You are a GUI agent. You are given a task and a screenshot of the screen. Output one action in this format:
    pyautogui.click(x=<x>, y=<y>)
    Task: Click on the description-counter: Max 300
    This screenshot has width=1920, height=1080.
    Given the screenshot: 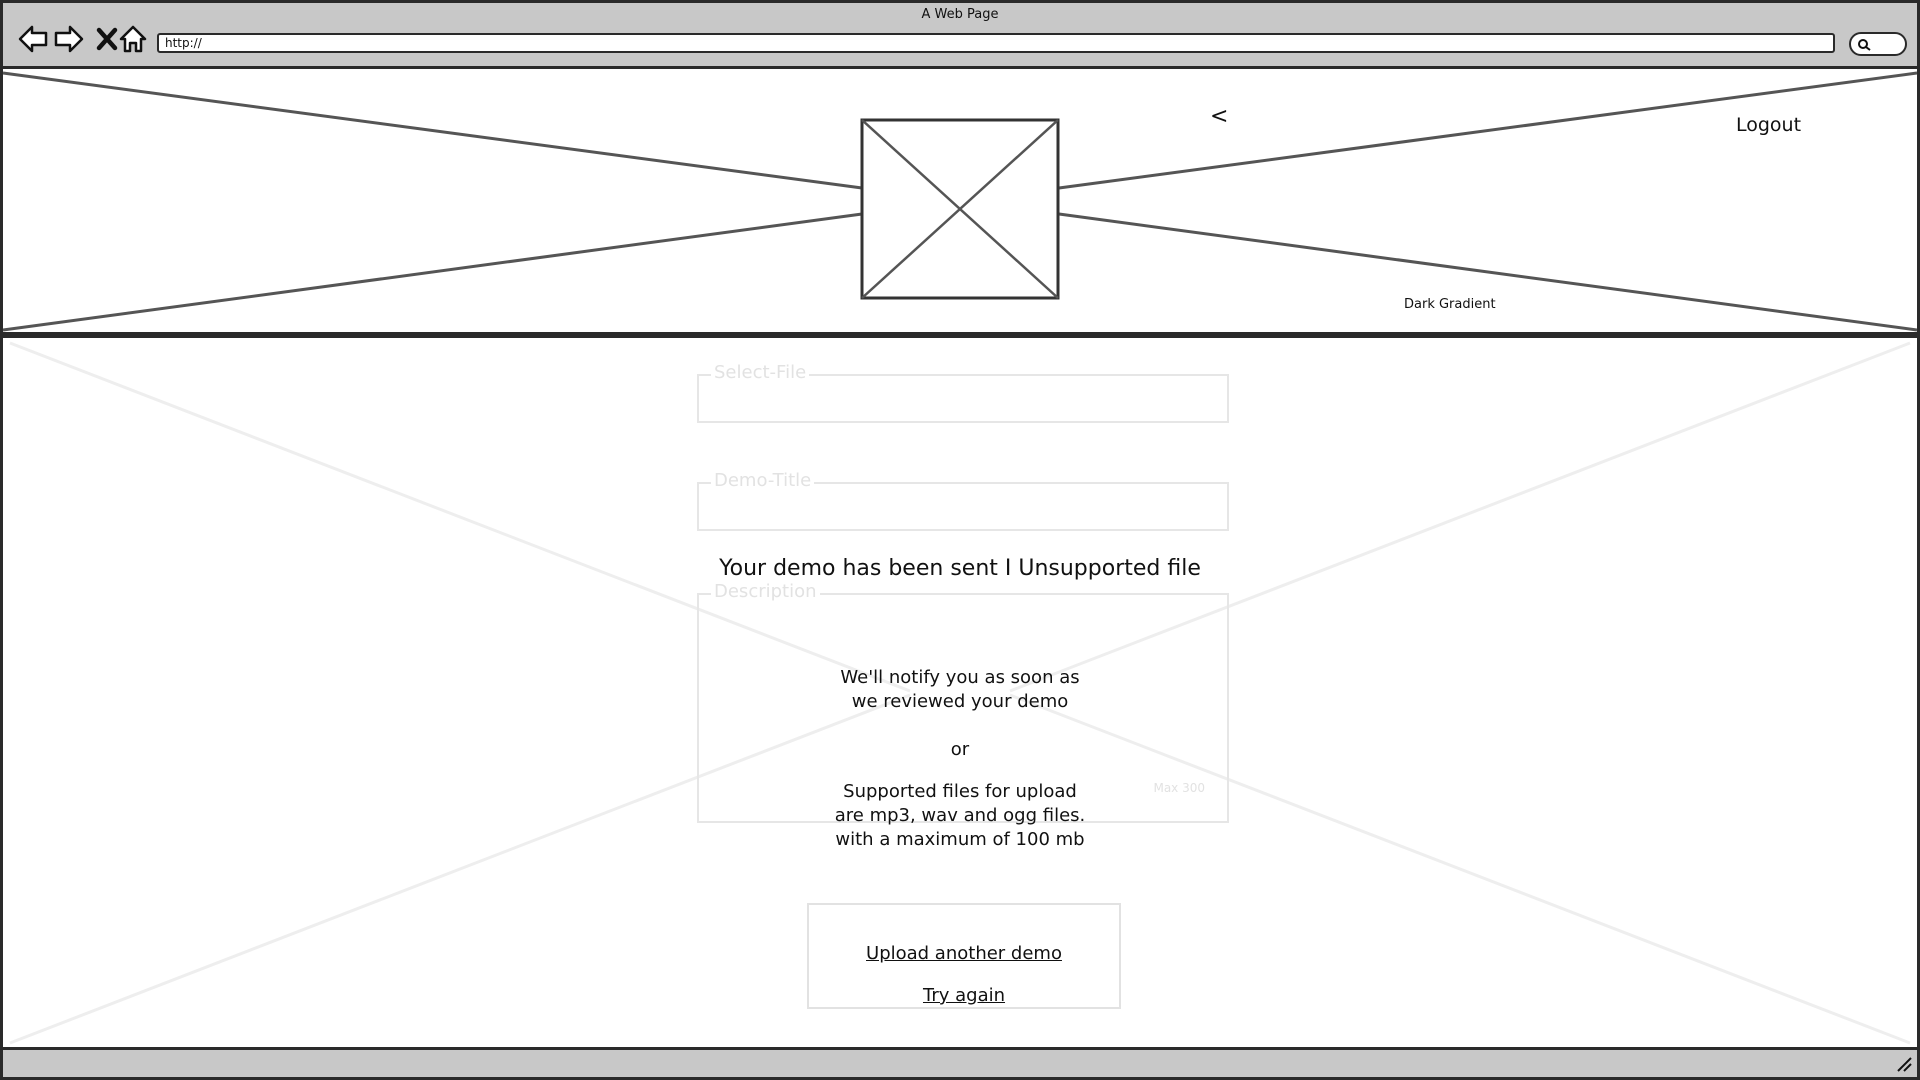 What is the action you would take?
    pyautogui.click(x=1179, y=788)
    